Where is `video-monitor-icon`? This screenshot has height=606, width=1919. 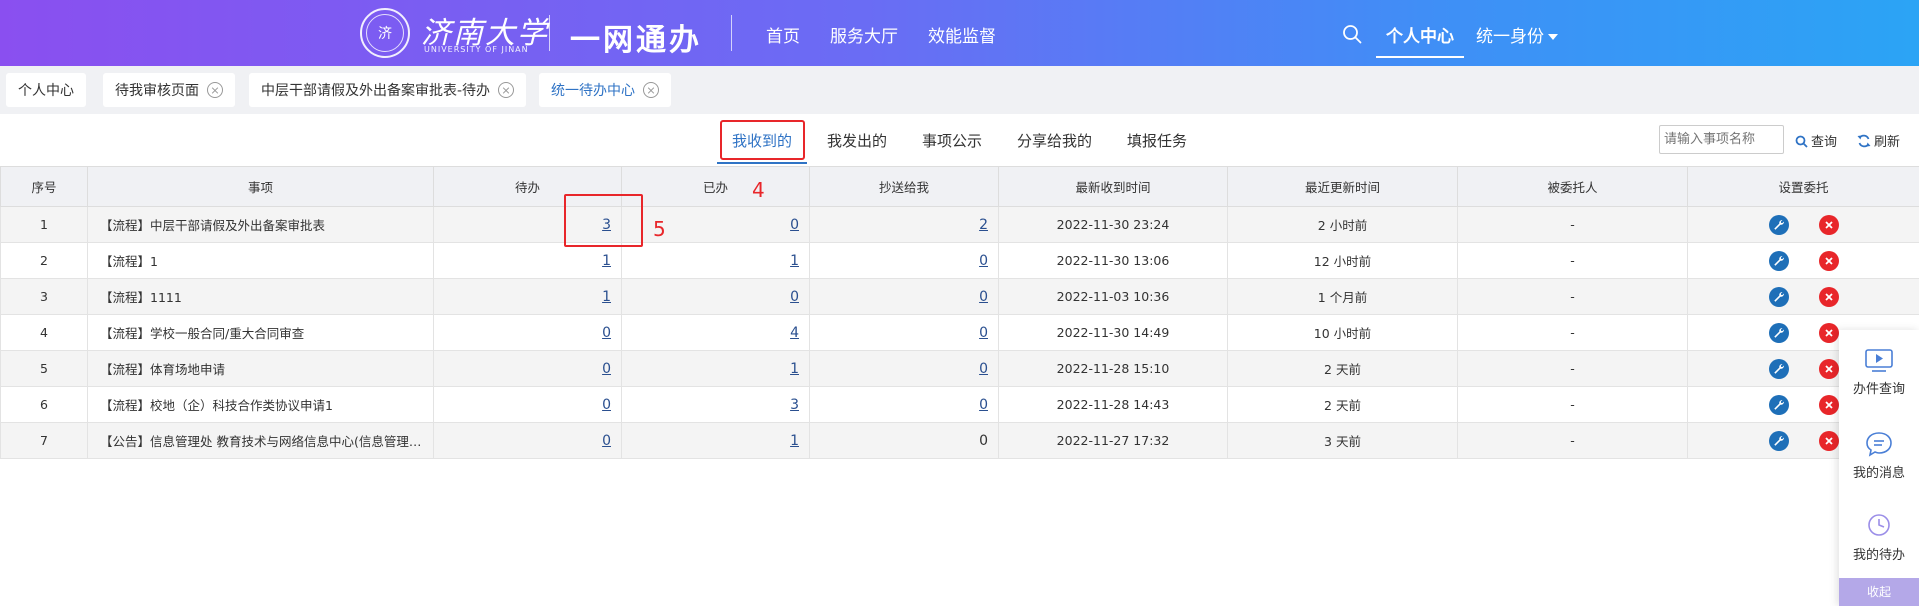
video-monitor-icon is located at coordinates (1879, 360).